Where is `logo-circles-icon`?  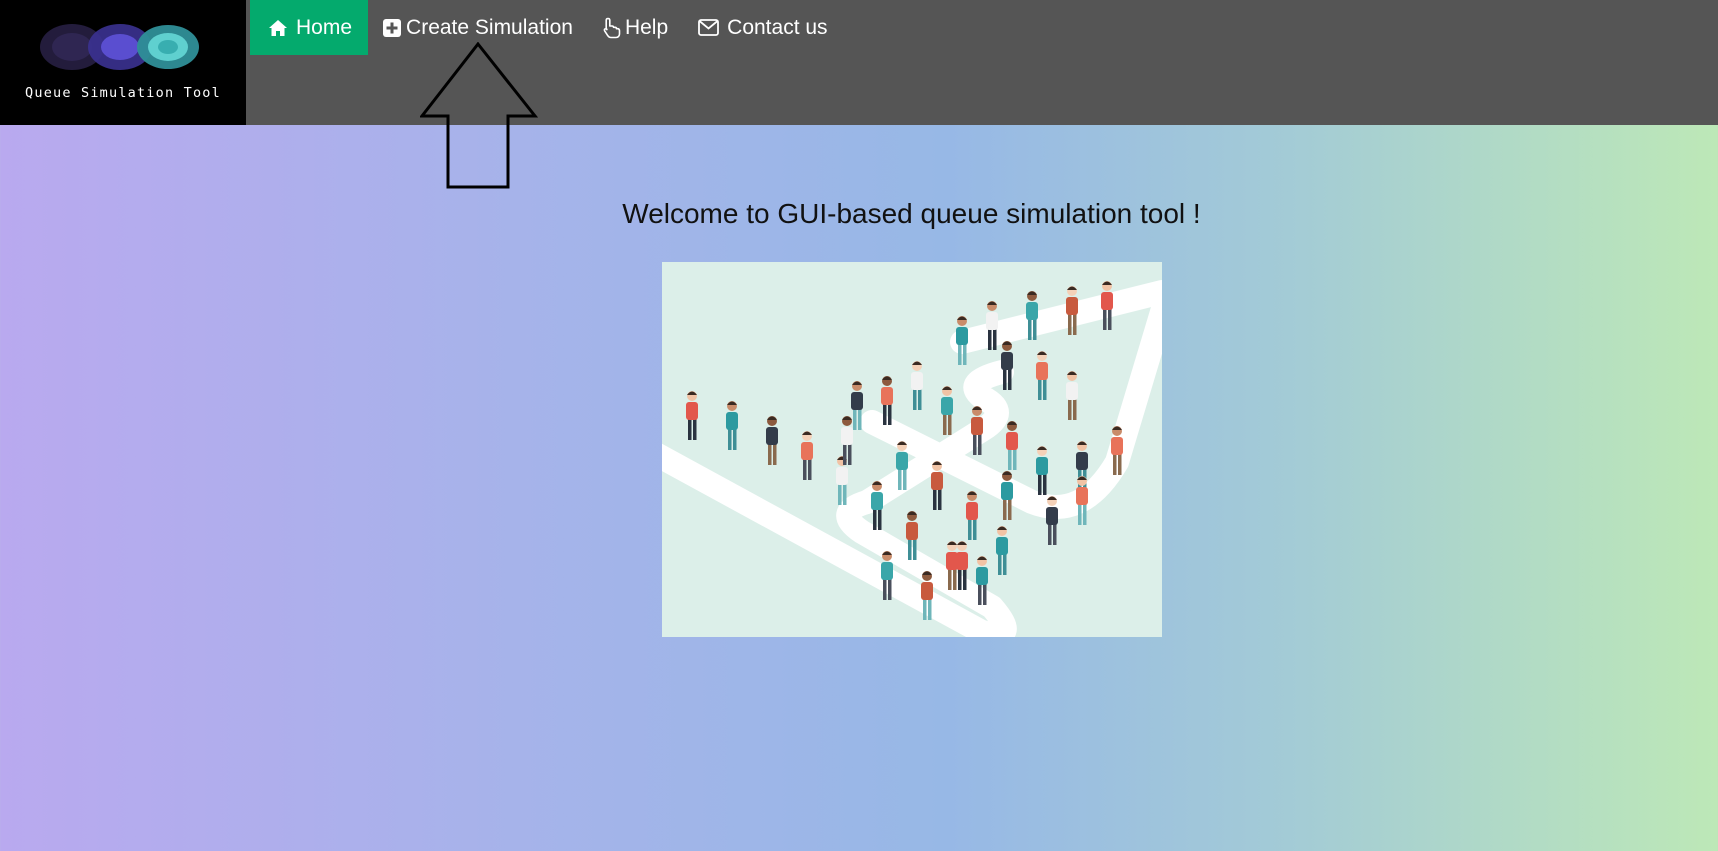
logo-circles-icon is located at coordinates (119, 47).